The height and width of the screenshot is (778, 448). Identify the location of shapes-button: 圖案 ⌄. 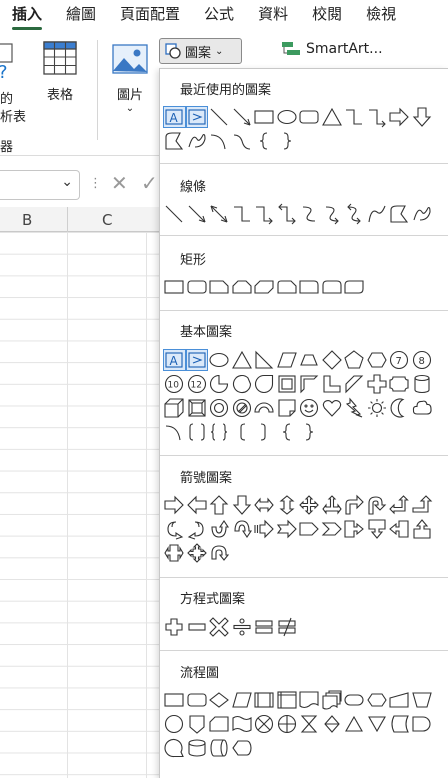
(200, 51).